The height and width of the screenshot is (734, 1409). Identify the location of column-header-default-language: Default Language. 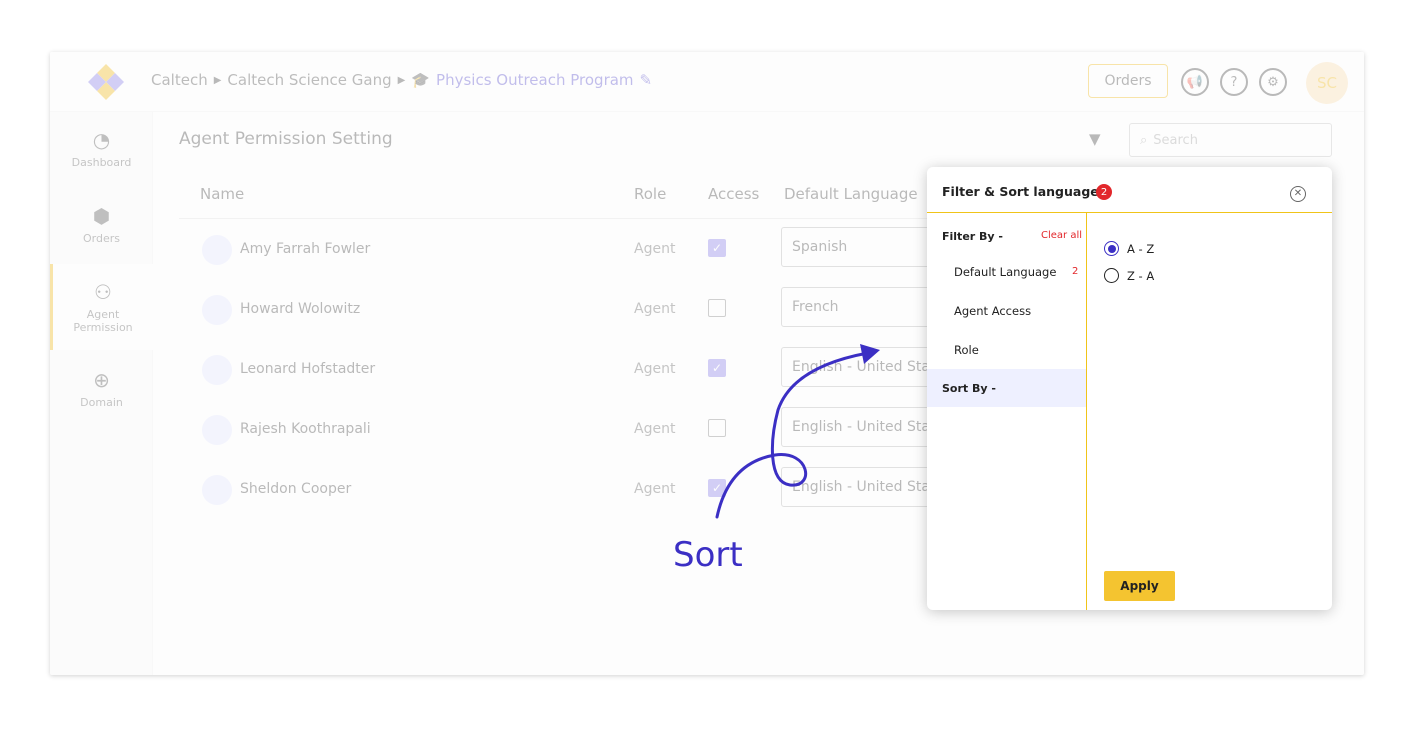
(851, 194).